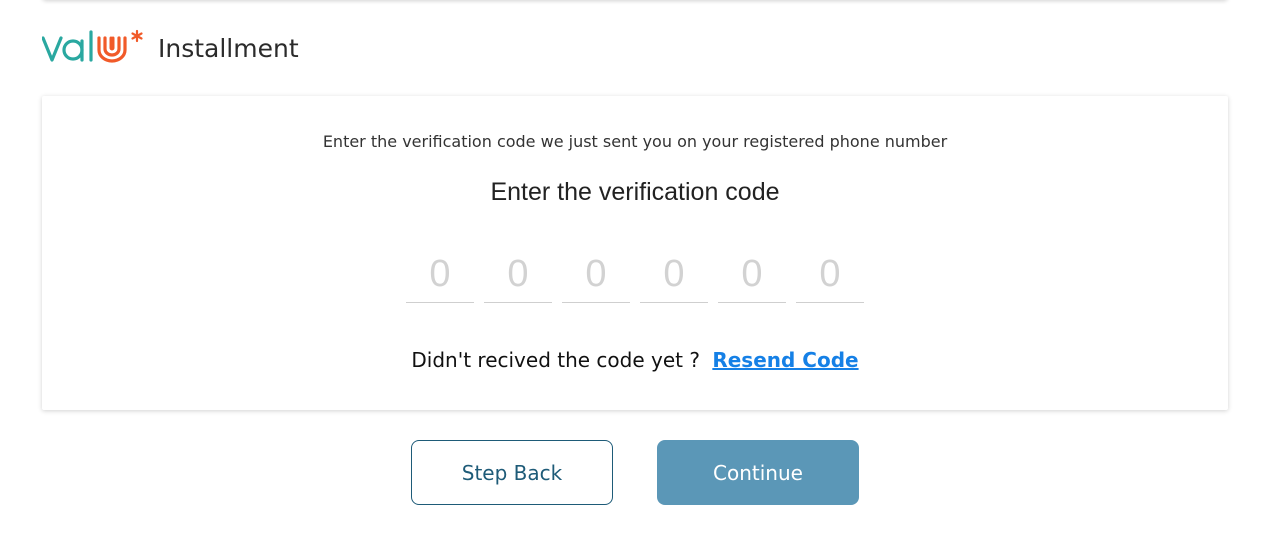 The height and width of the screenshot is (559, 1272). Describe the element at coordinates (555, 360) in the screenshot. I see `resend-prompt: Didn't recived the code yet ?` at that location.